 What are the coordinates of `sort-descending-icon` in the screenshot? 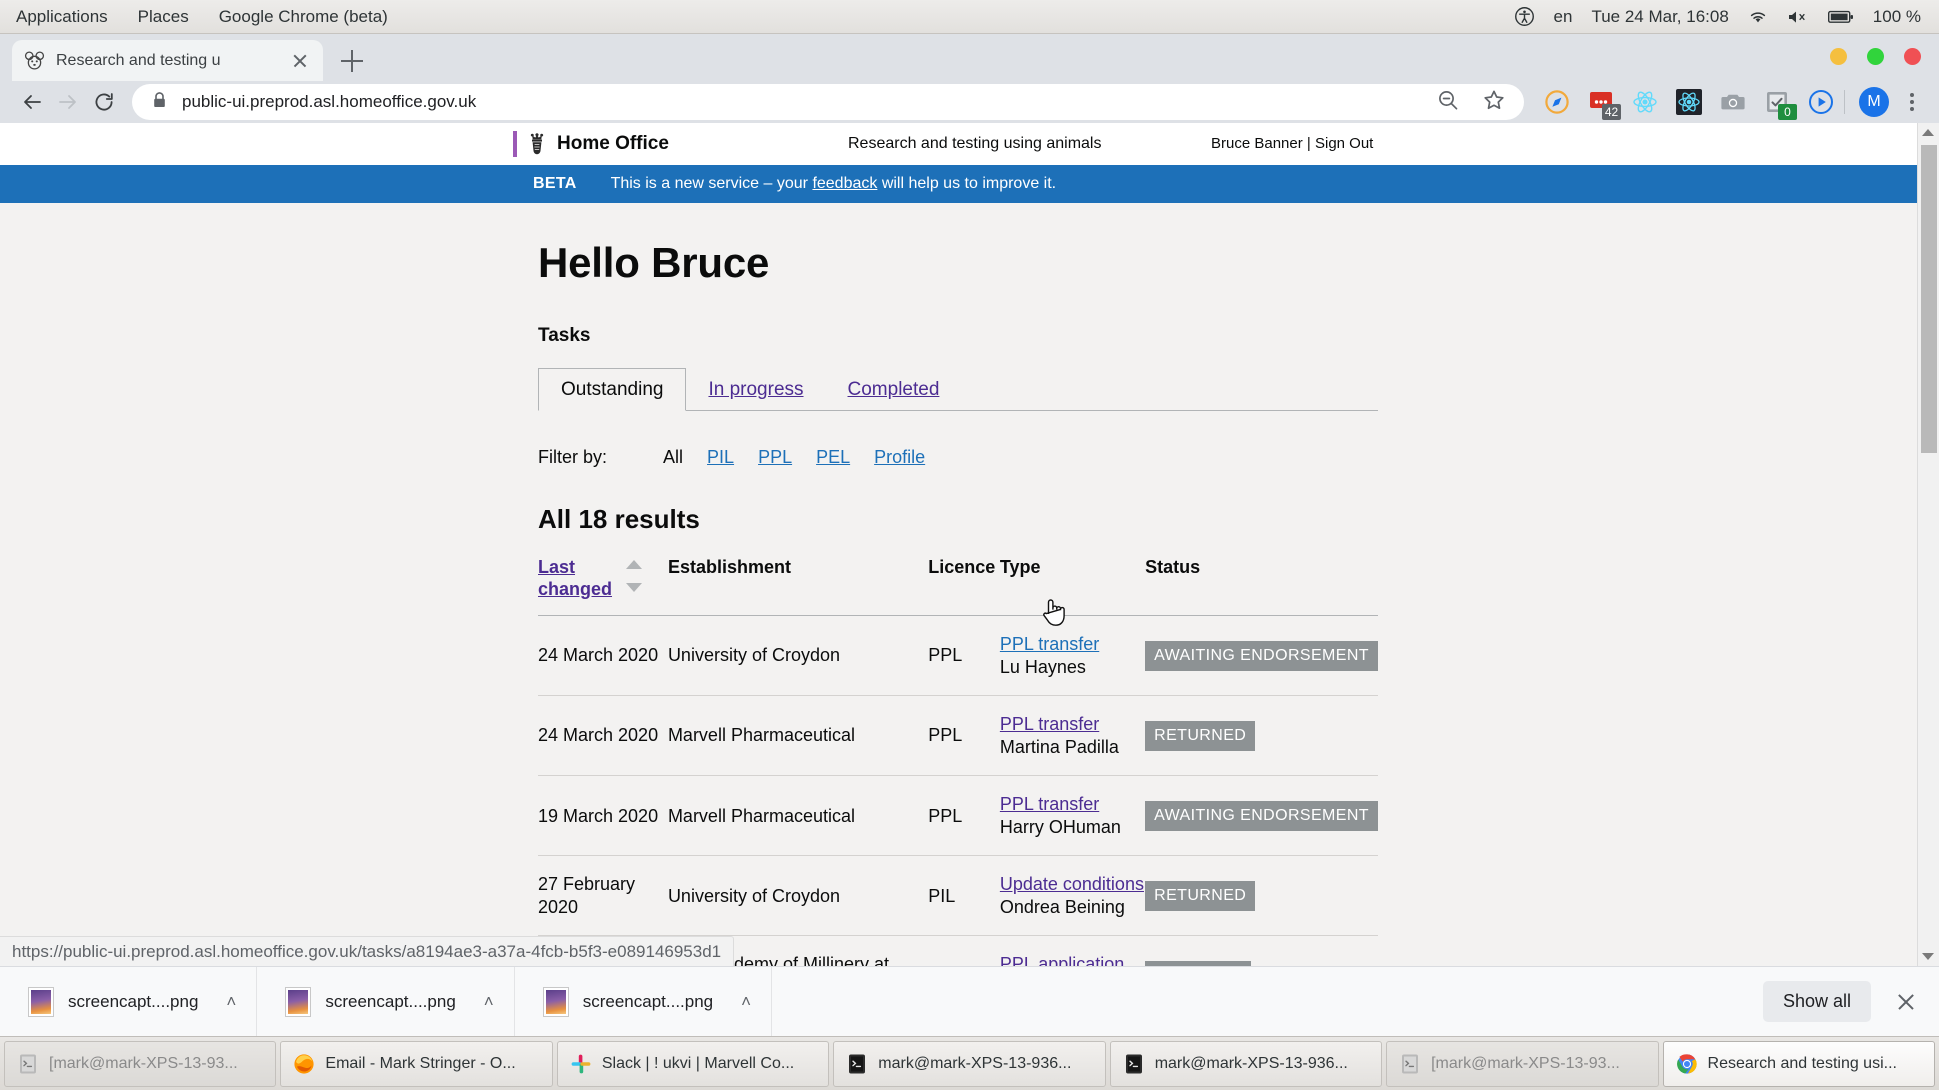 It's located at (634, 587).